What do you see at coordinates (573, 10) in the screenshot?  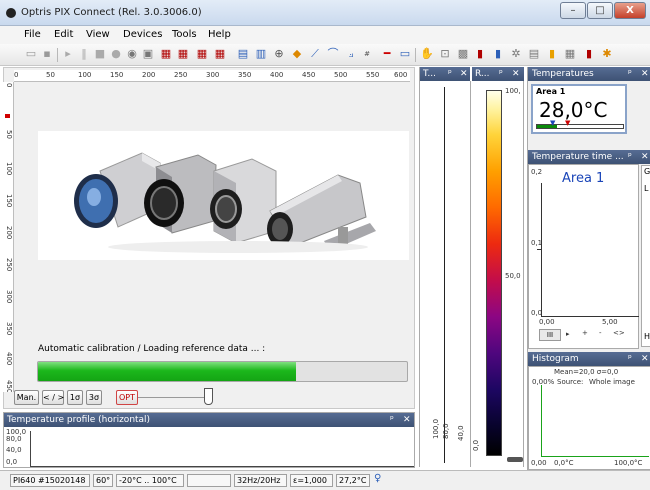 I see `minimize-button: –` at bounding box center [573, 10].